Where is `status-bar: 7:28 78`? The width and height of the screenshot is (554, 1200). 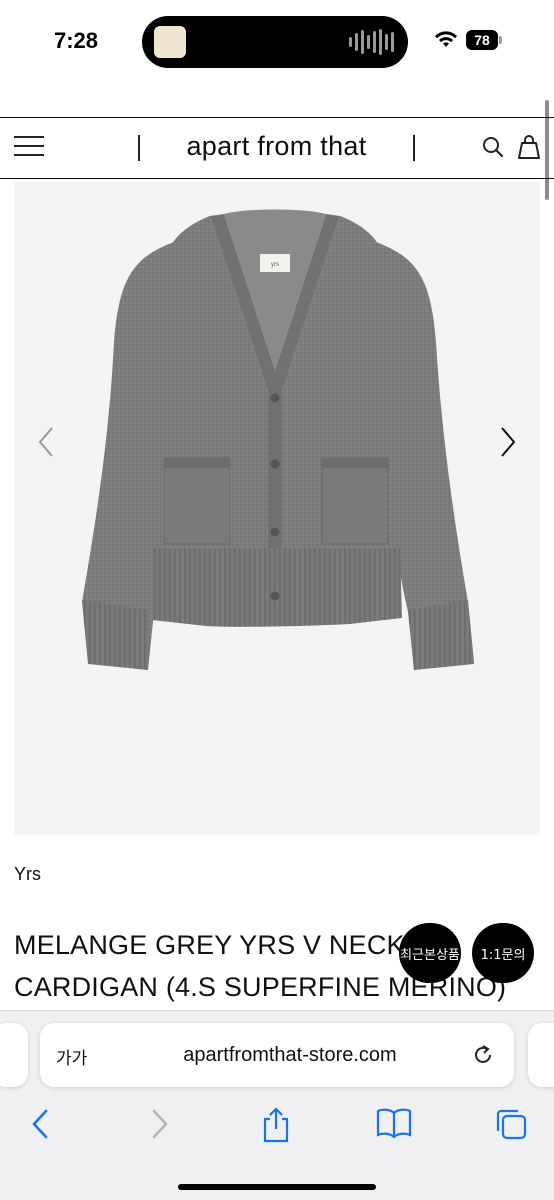 status-bar: 7:28 78 is located at coordinates (277, 42).